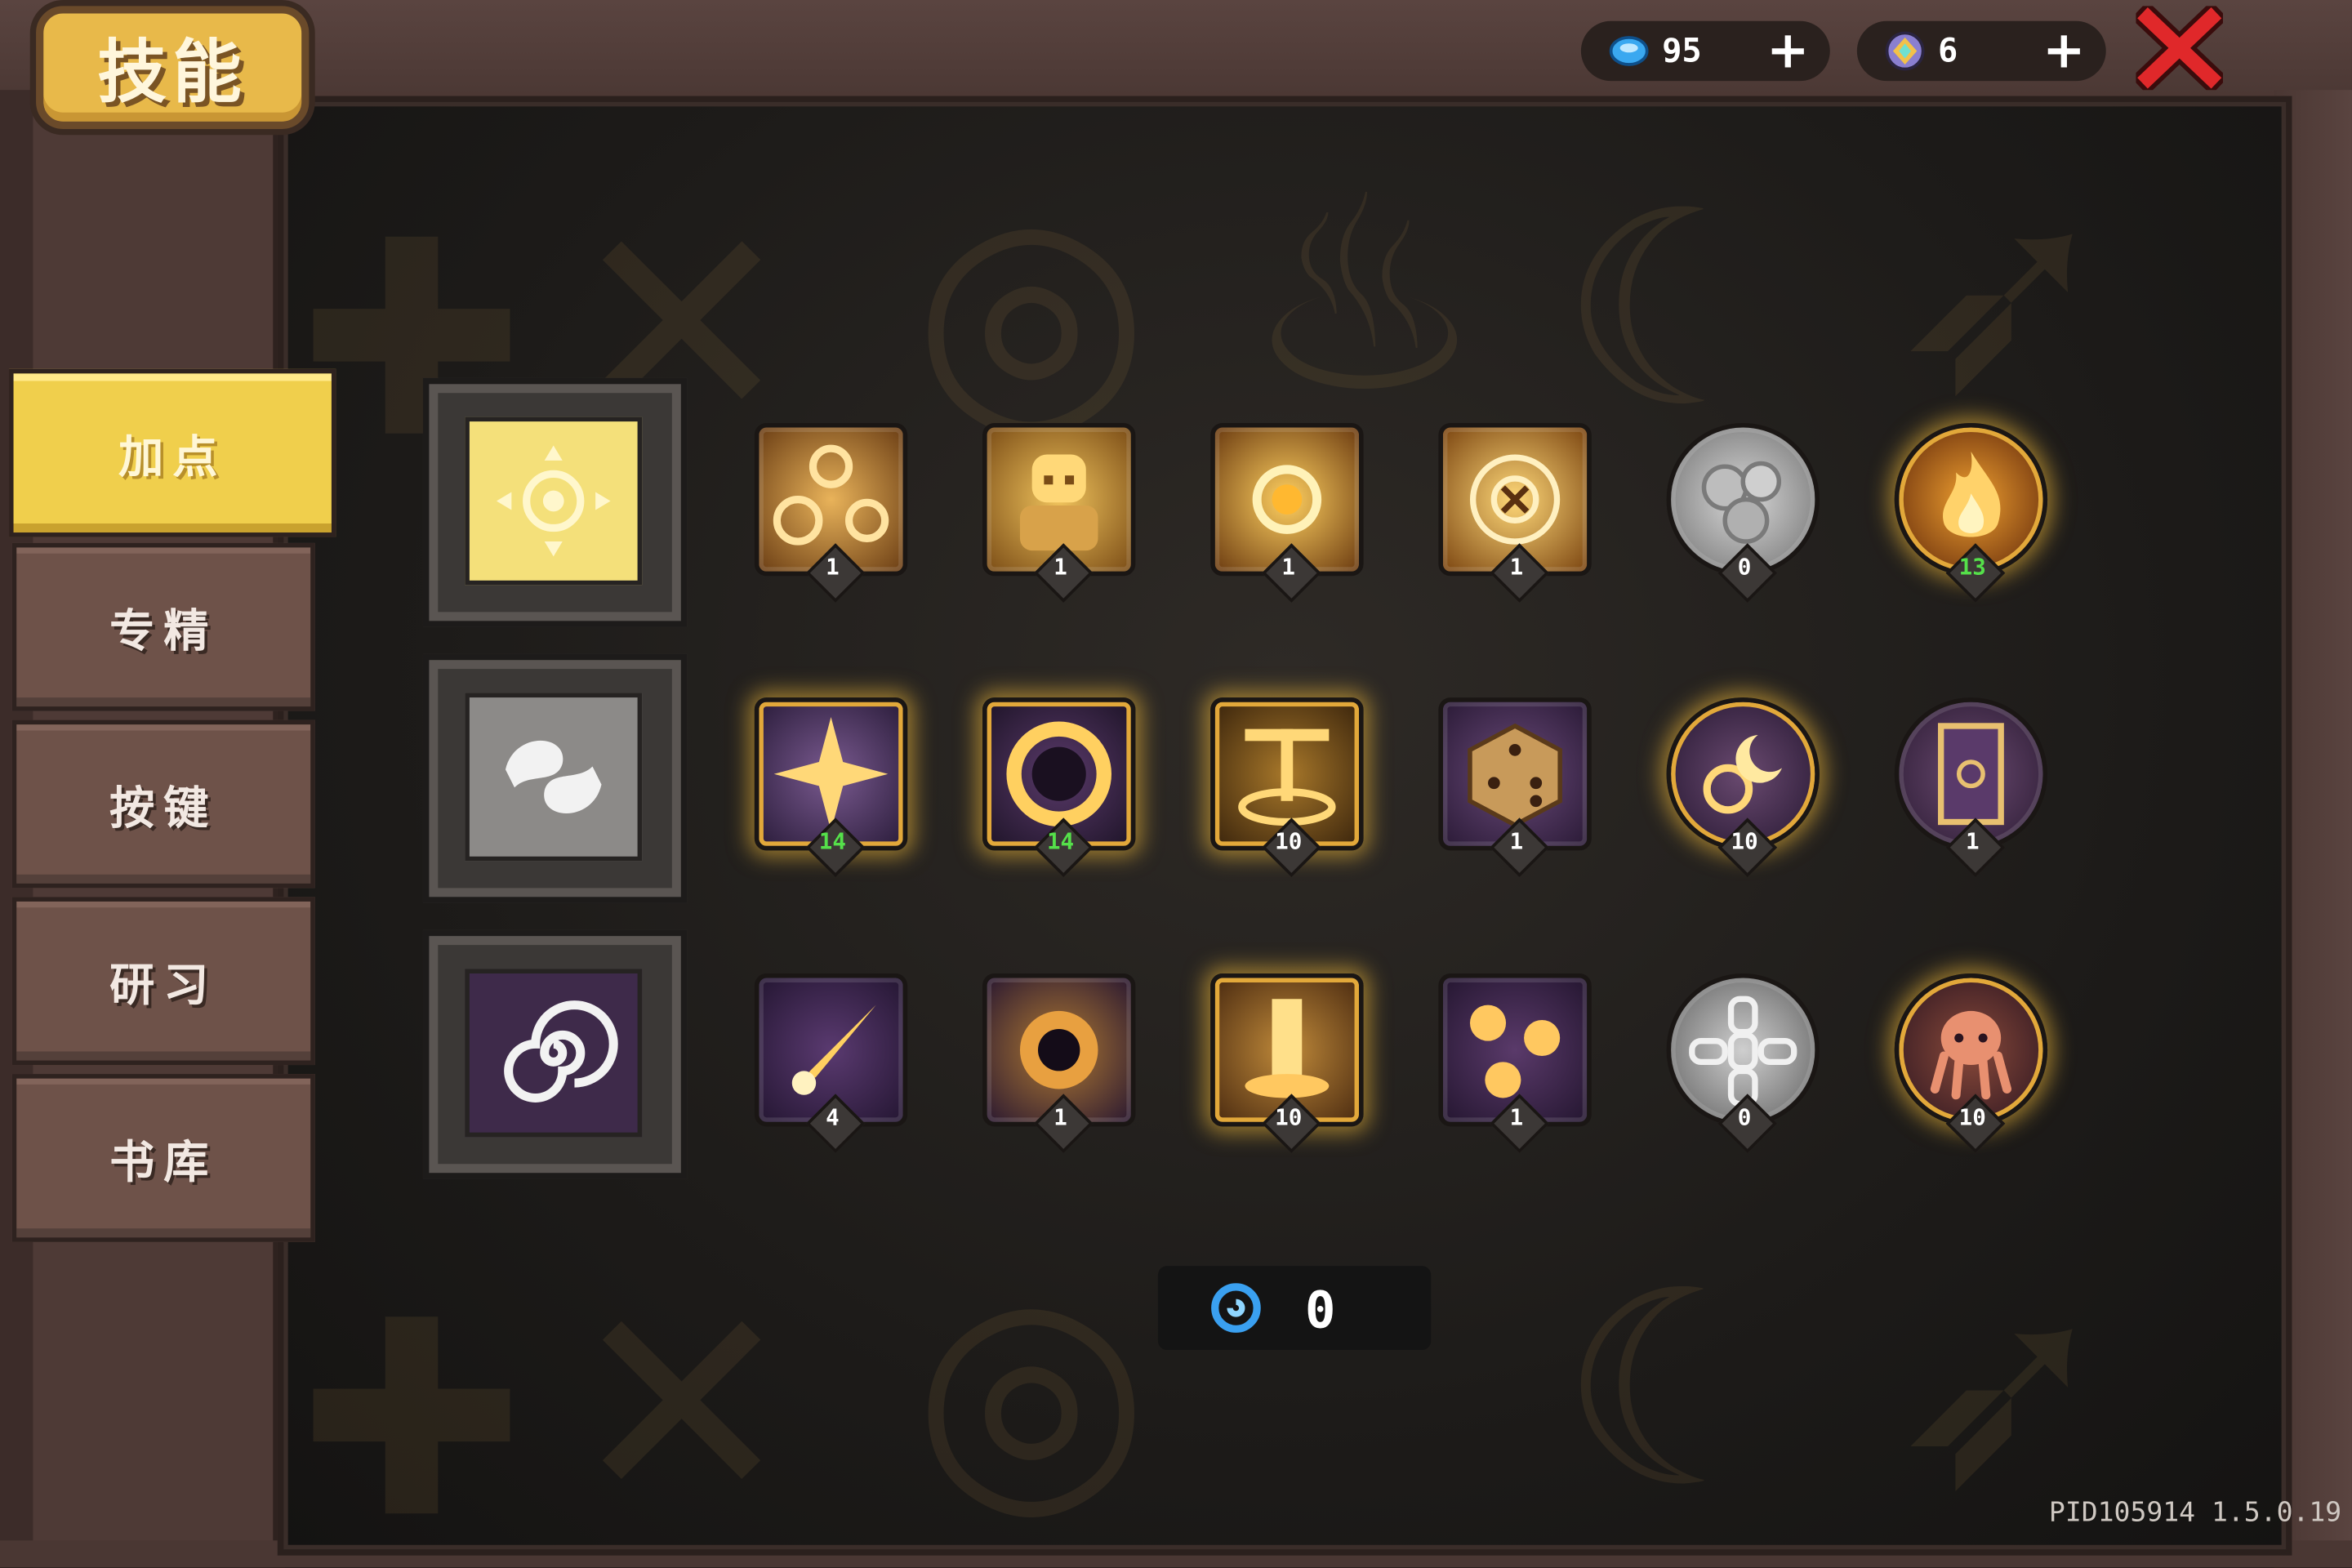  Describe the element at coordinates (1236, 1308) in the screenshot. I see `blue-swirl-icon` at that location.